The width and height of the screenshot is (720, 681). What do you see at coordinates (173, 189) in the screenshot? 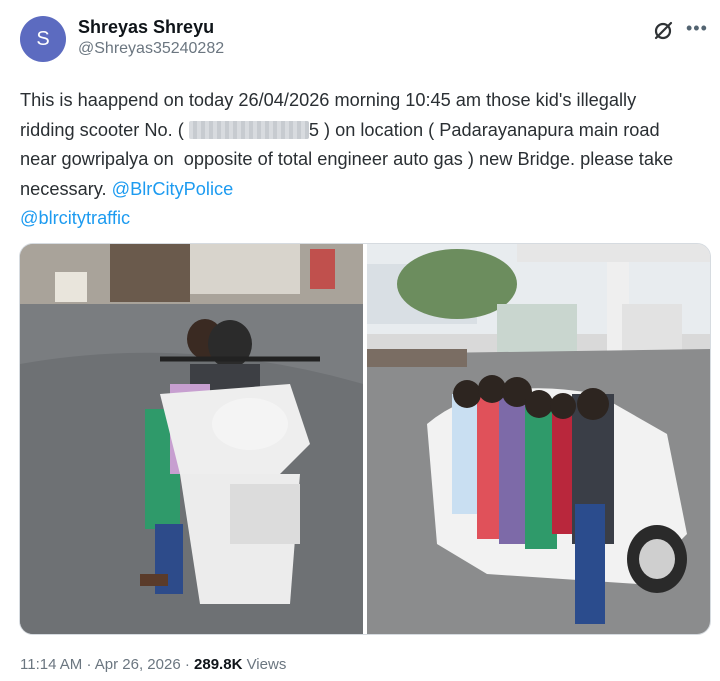
I see `mention-blrcitypolice: @BlrCityPolice` at bounding box center [173, 189].